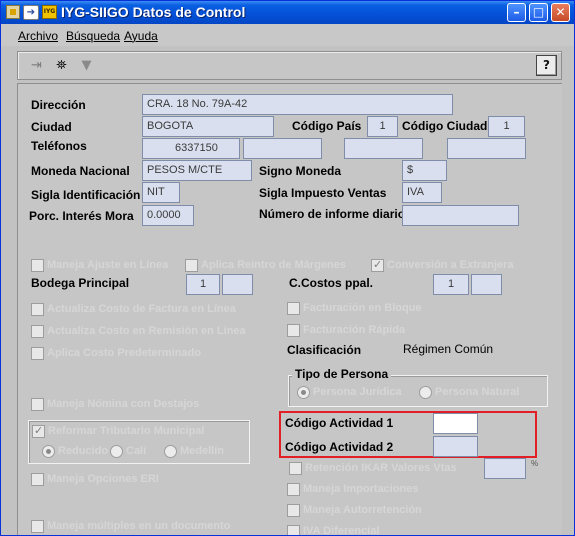  I want to click on ghost-label: Persona Jurídica, so click(357, 392).